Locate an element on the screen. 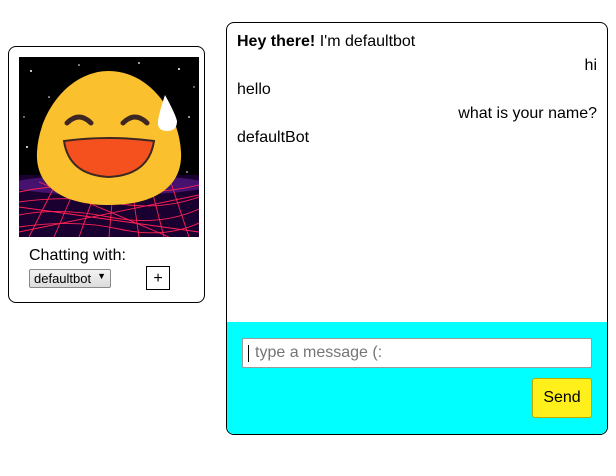 The height and width of the screenshot is (476, 616). dropdown-arrow-icon: ▼ is located at coordinates (101, 276).